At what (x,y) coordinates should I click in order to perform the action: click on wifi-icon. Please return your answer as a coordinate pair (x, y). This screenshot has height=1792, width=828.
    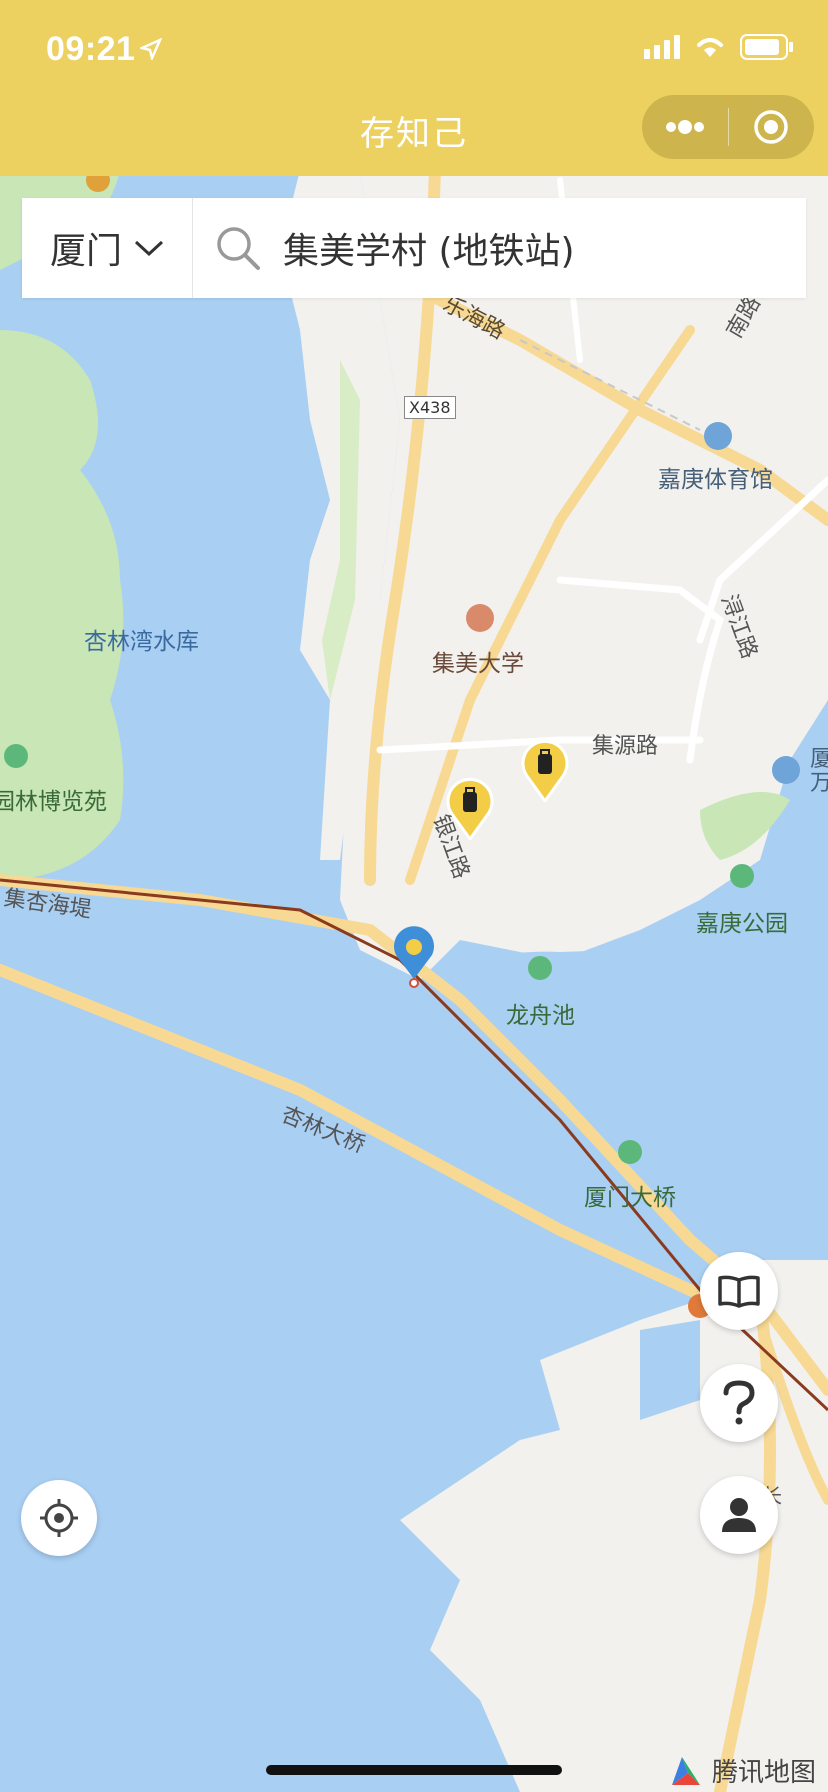
    Looking at the image, I should click on (710, 47).